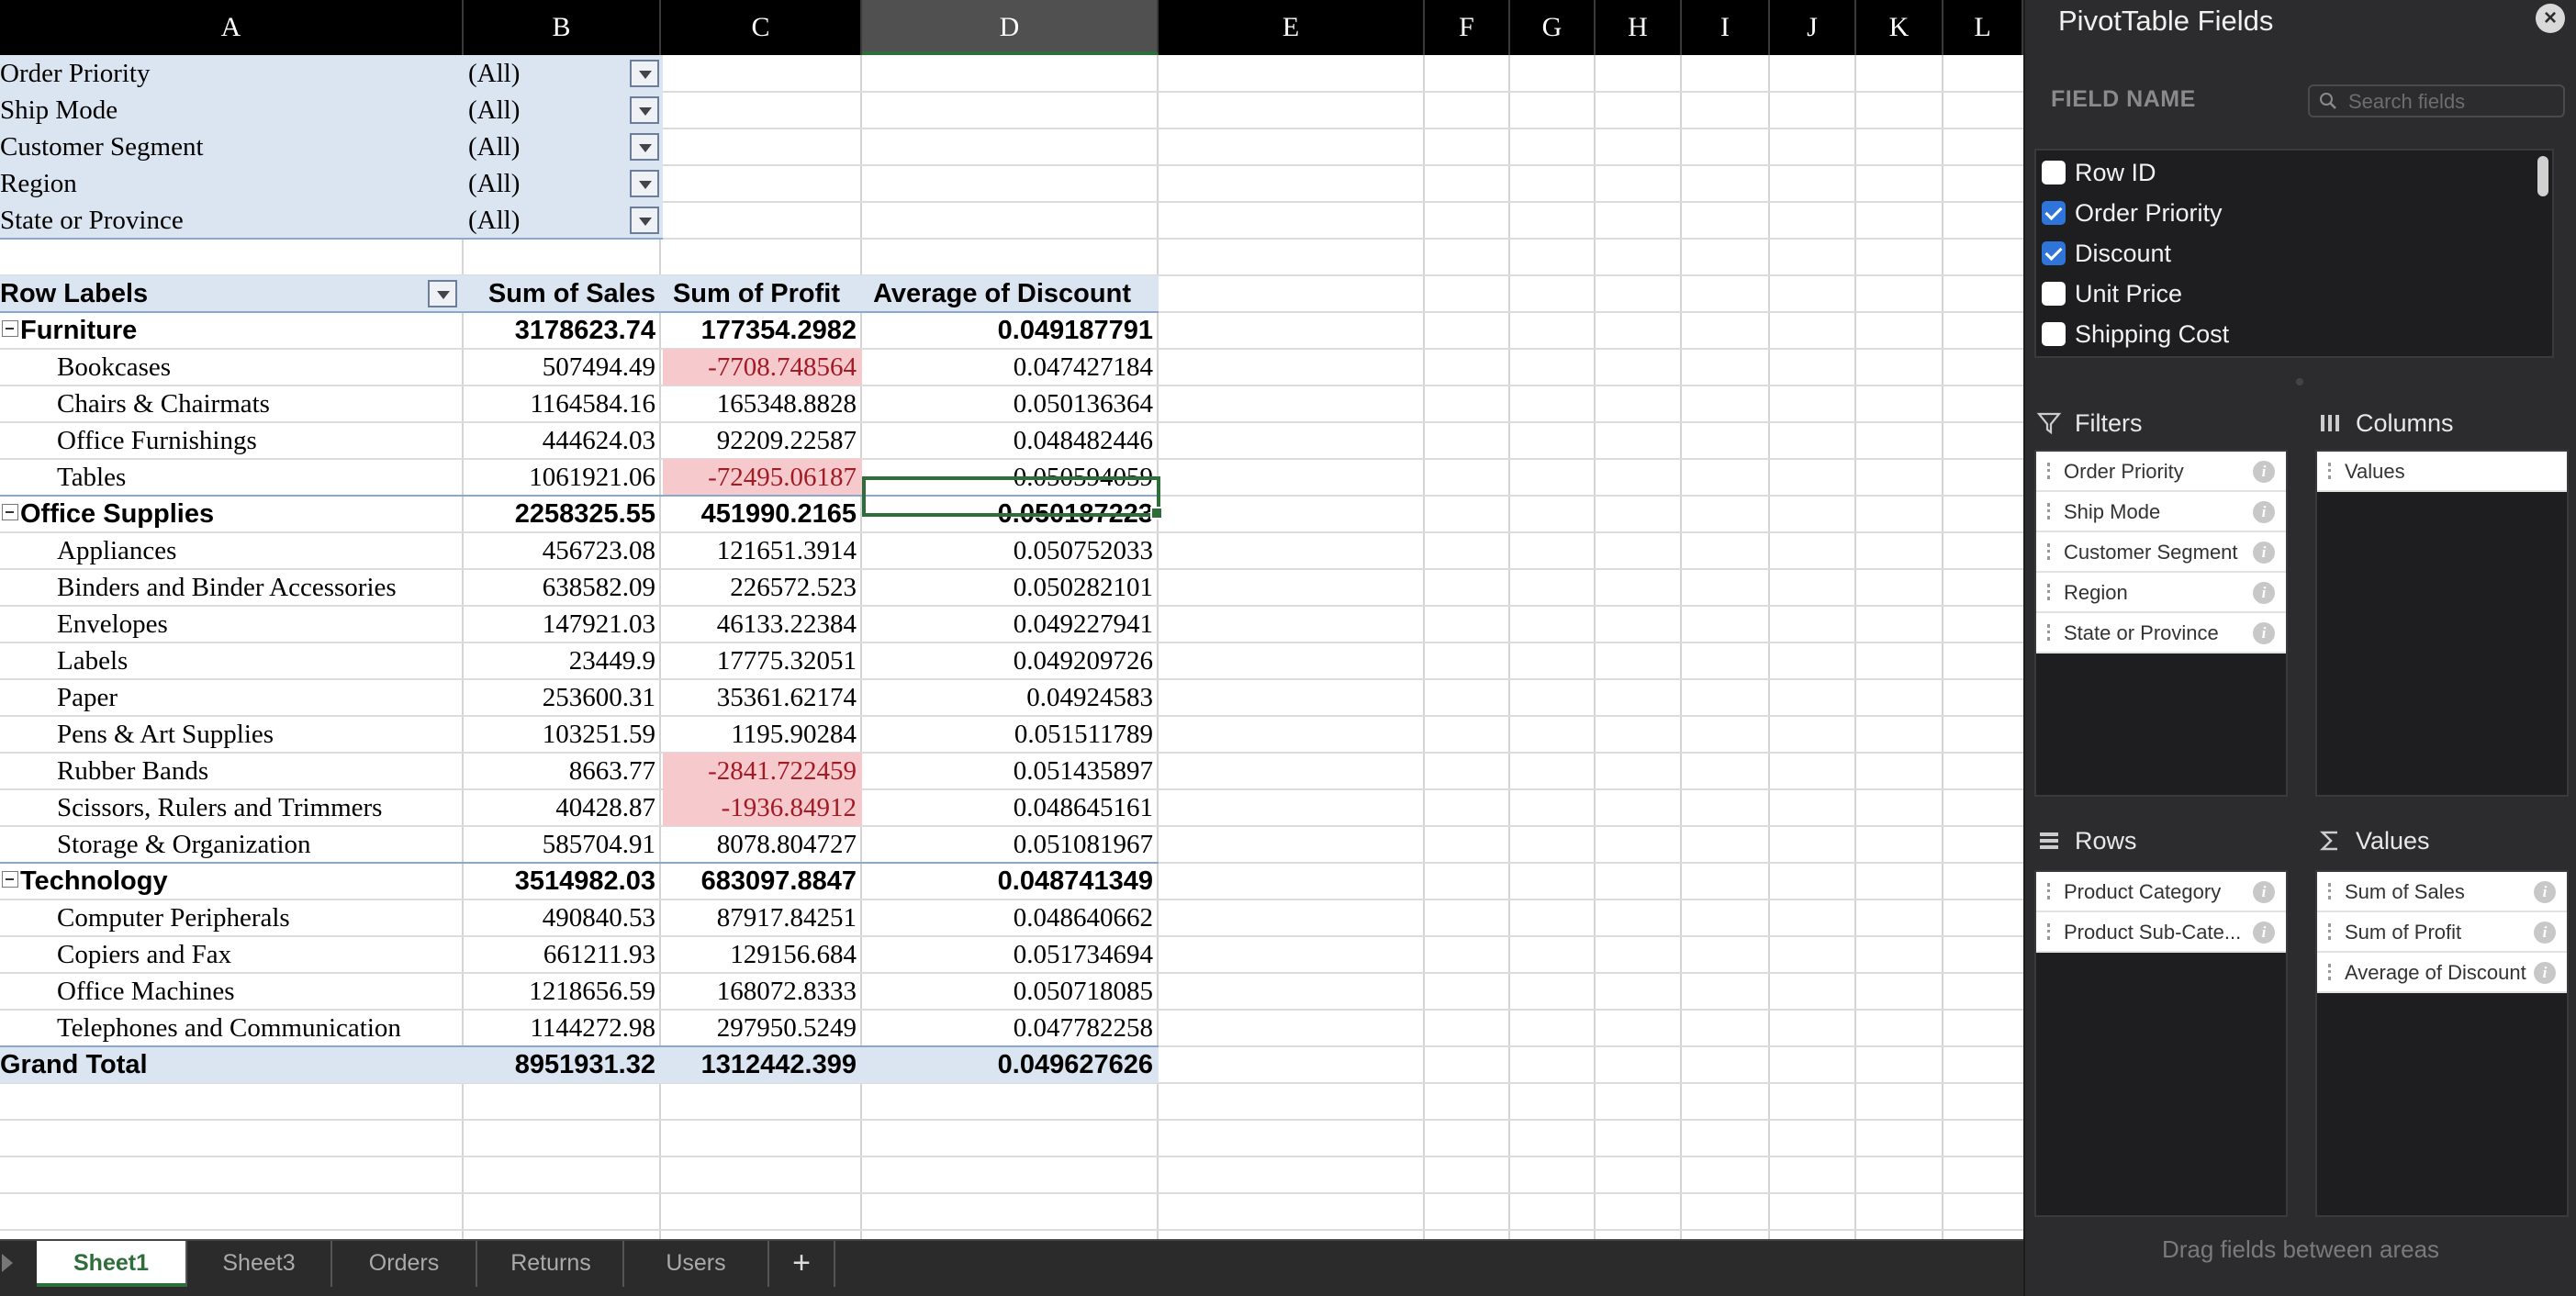  I want to click on report-filter-row: Order Priority (All), so click(579, 73).